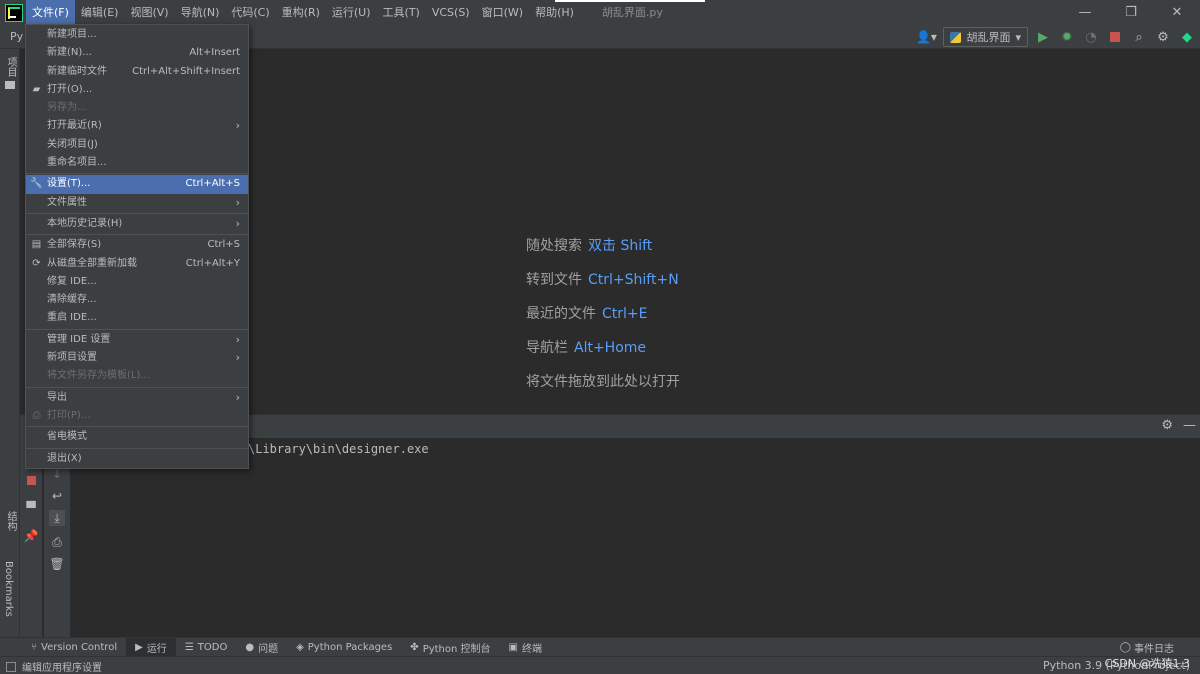  What do you see at coordinates (206, 647) in the screenshot?
I see `tab-todo: ☰ TODO` at bounding box center [206, 647].